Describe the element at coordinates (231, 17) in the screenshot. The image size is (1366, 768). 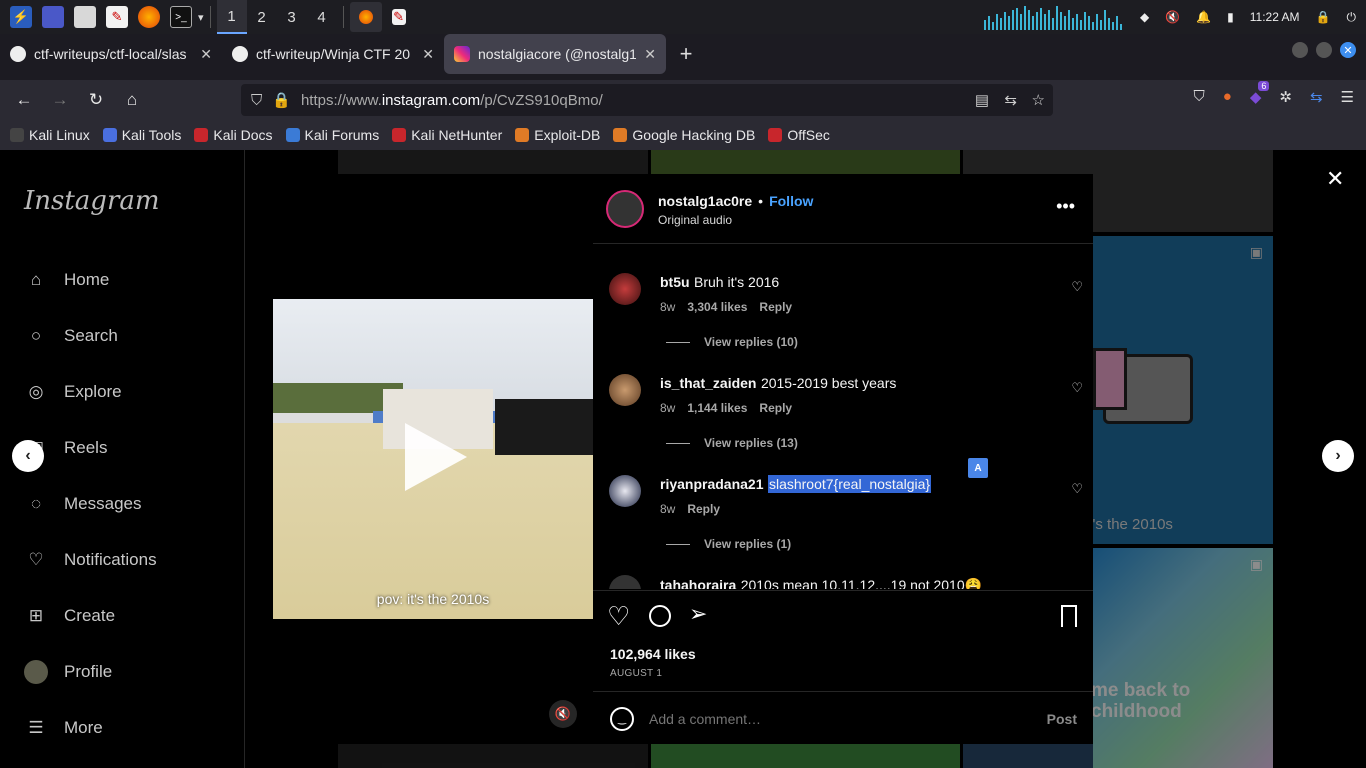
I see `workspace-1: 1` at that location.